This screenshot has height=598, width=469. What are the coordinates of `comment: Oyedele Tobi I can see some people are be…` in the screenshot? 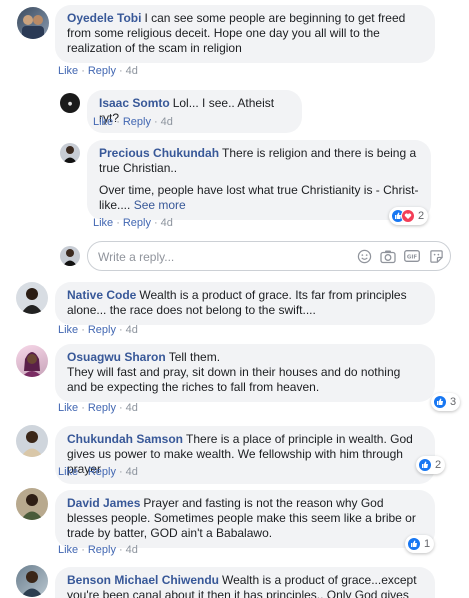 It's located at (234, 40).